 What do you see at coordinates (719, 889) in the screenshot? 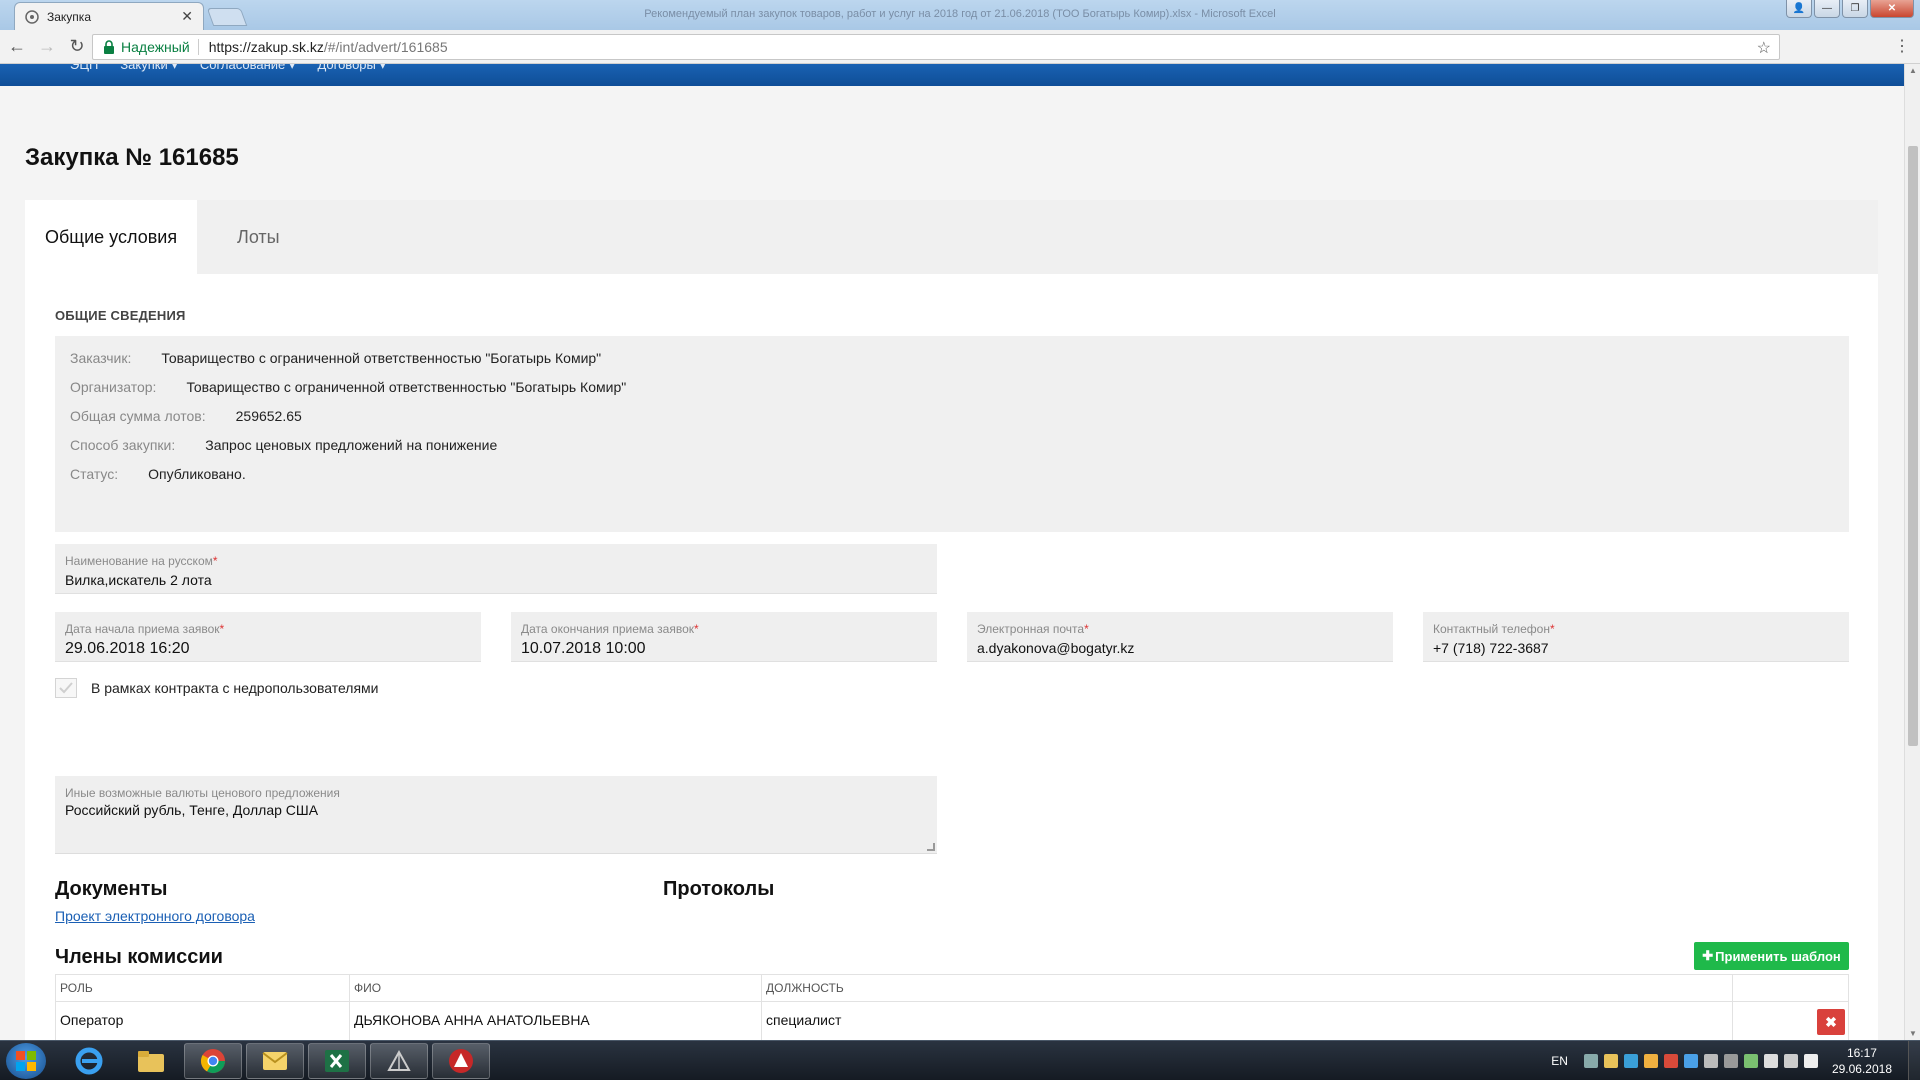
I see `protocols-heading: Протоколы` at bounding box center [719, 889].